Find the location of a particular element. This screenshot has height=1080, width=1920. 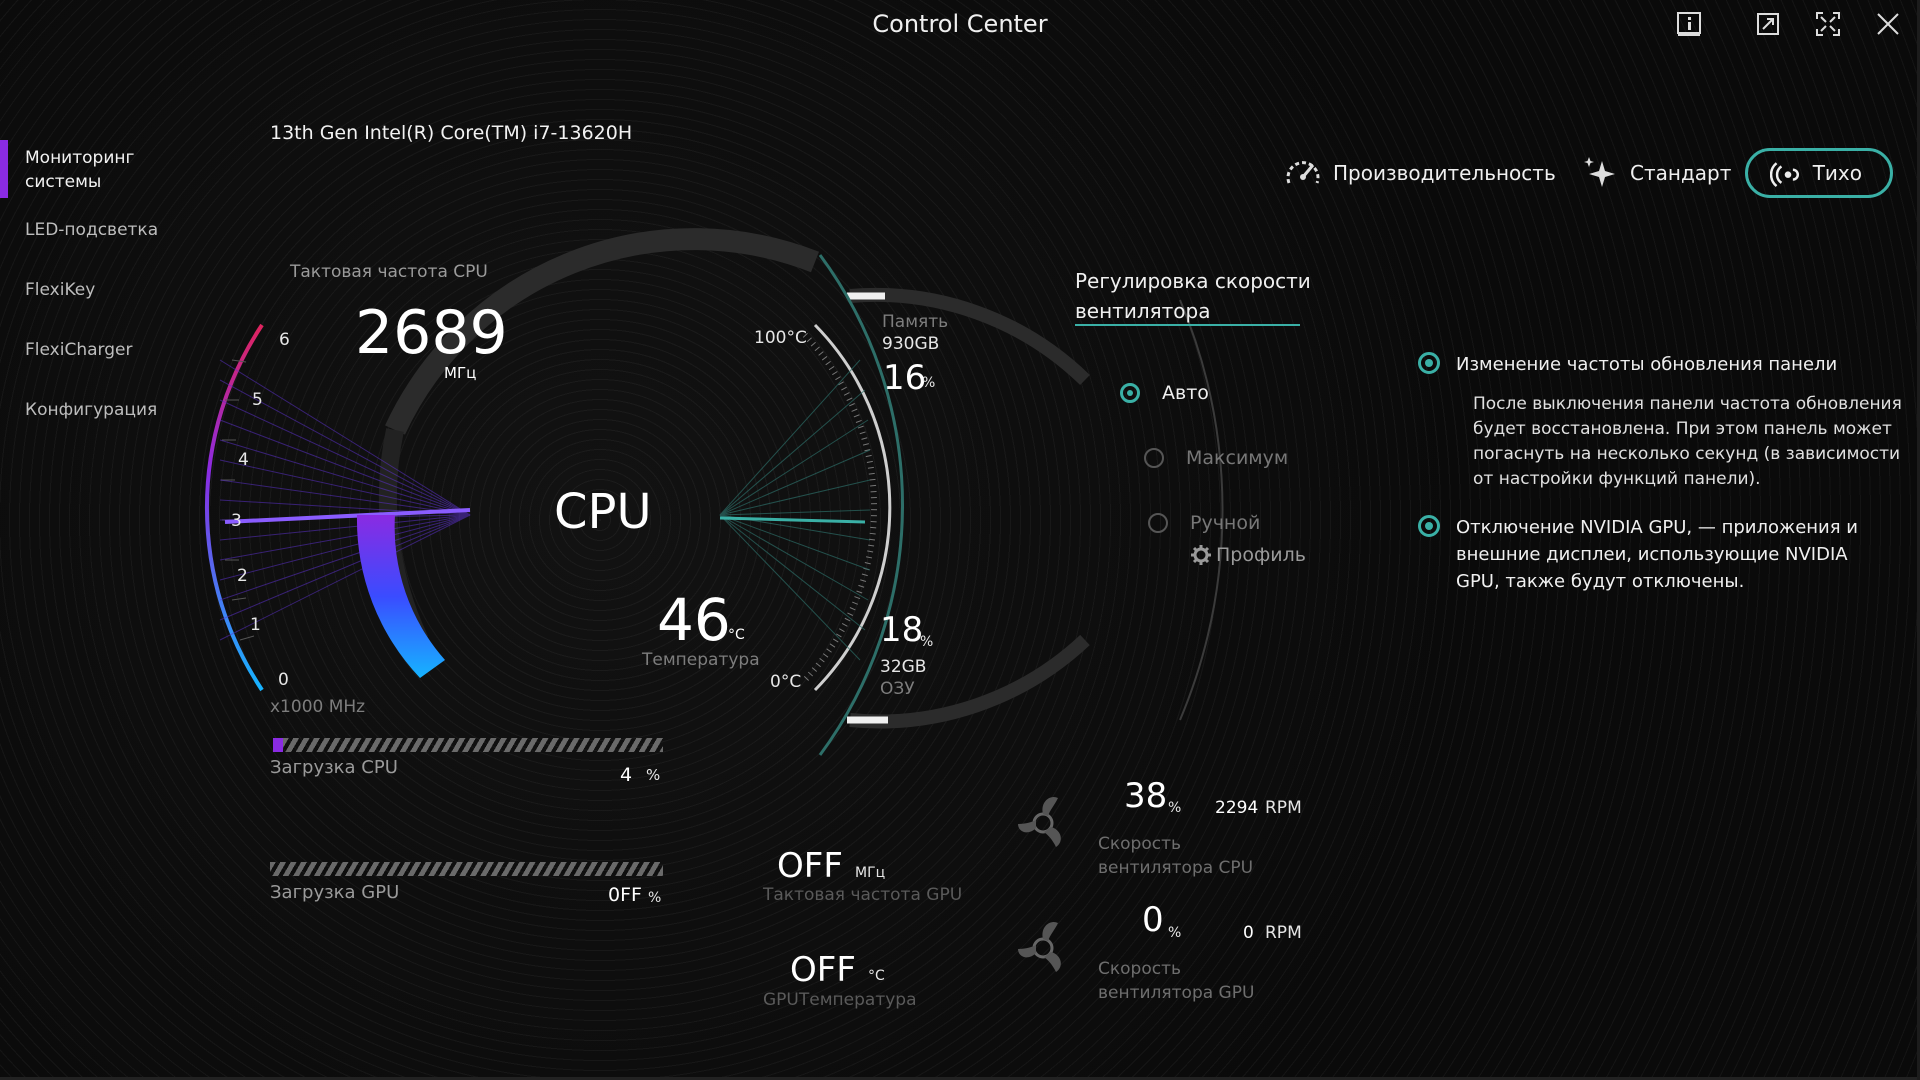

scale-tick-5: 5 is located at coordinates (257, 400).